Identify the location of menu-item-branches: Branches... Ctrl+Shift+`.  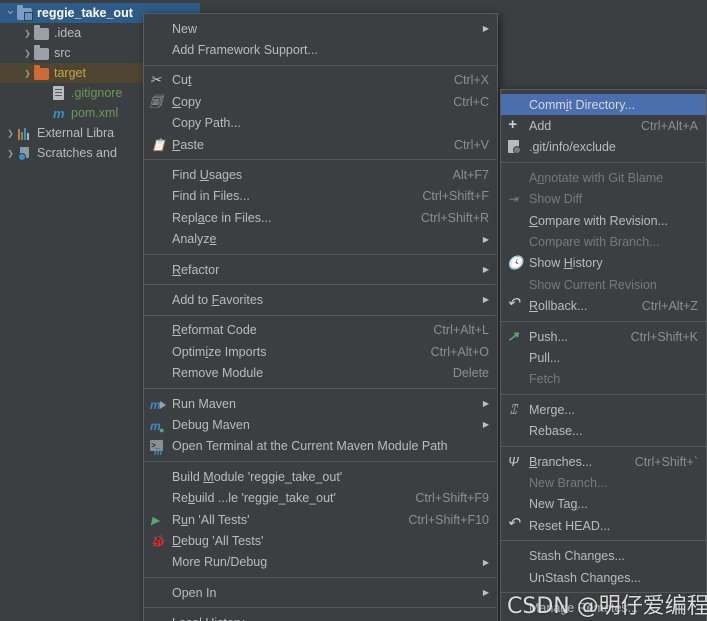
(603, 461).